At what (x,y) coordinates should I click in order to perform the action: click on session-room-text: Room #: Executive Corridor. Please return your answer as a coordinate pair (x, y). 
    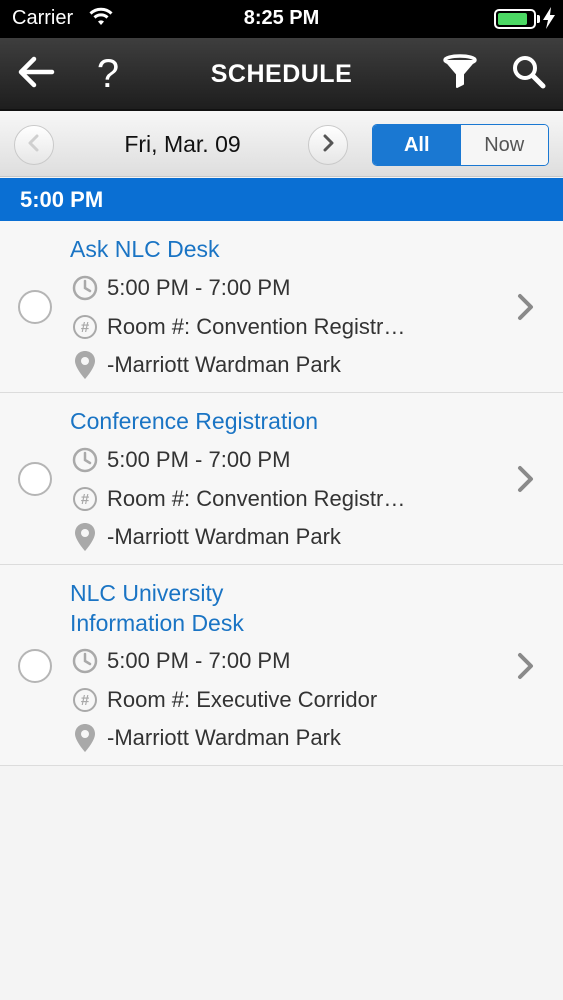
    Looking at the image, I should click on (242, 699).